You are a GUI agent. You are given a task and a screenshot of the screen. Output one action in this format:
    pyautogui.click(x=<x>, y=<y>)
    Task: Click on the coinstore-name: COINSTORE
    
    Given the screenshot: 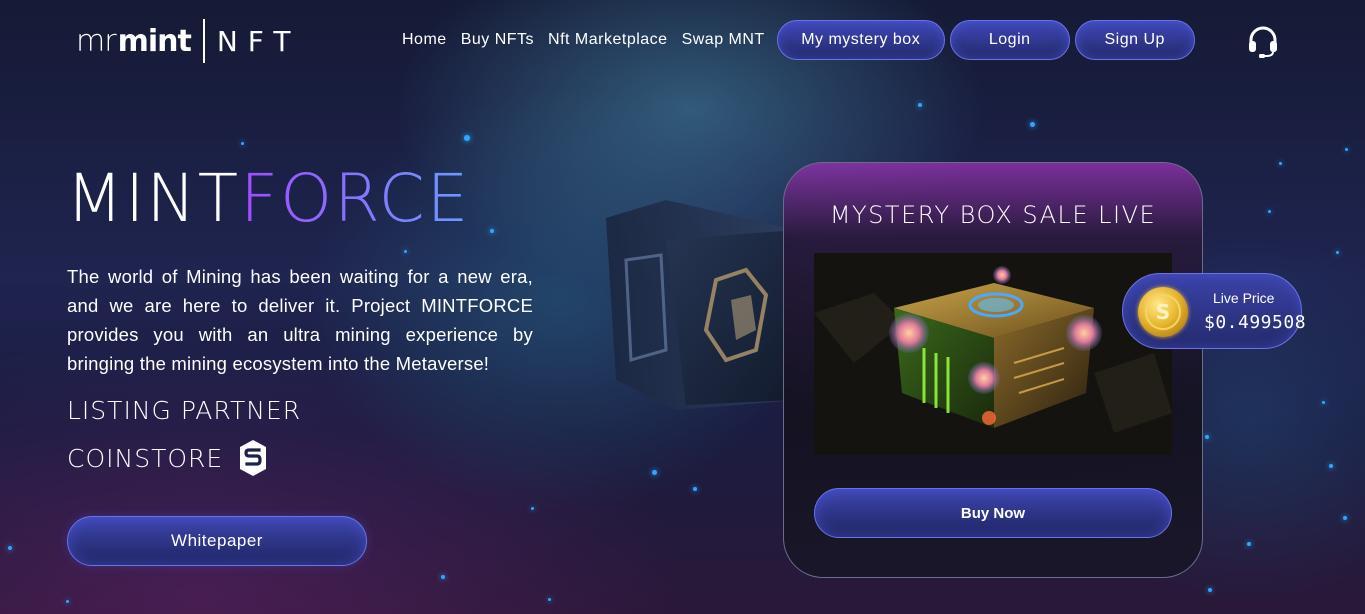 What is the action you would take?
    pyautogui.click(x=145, y=458)
    